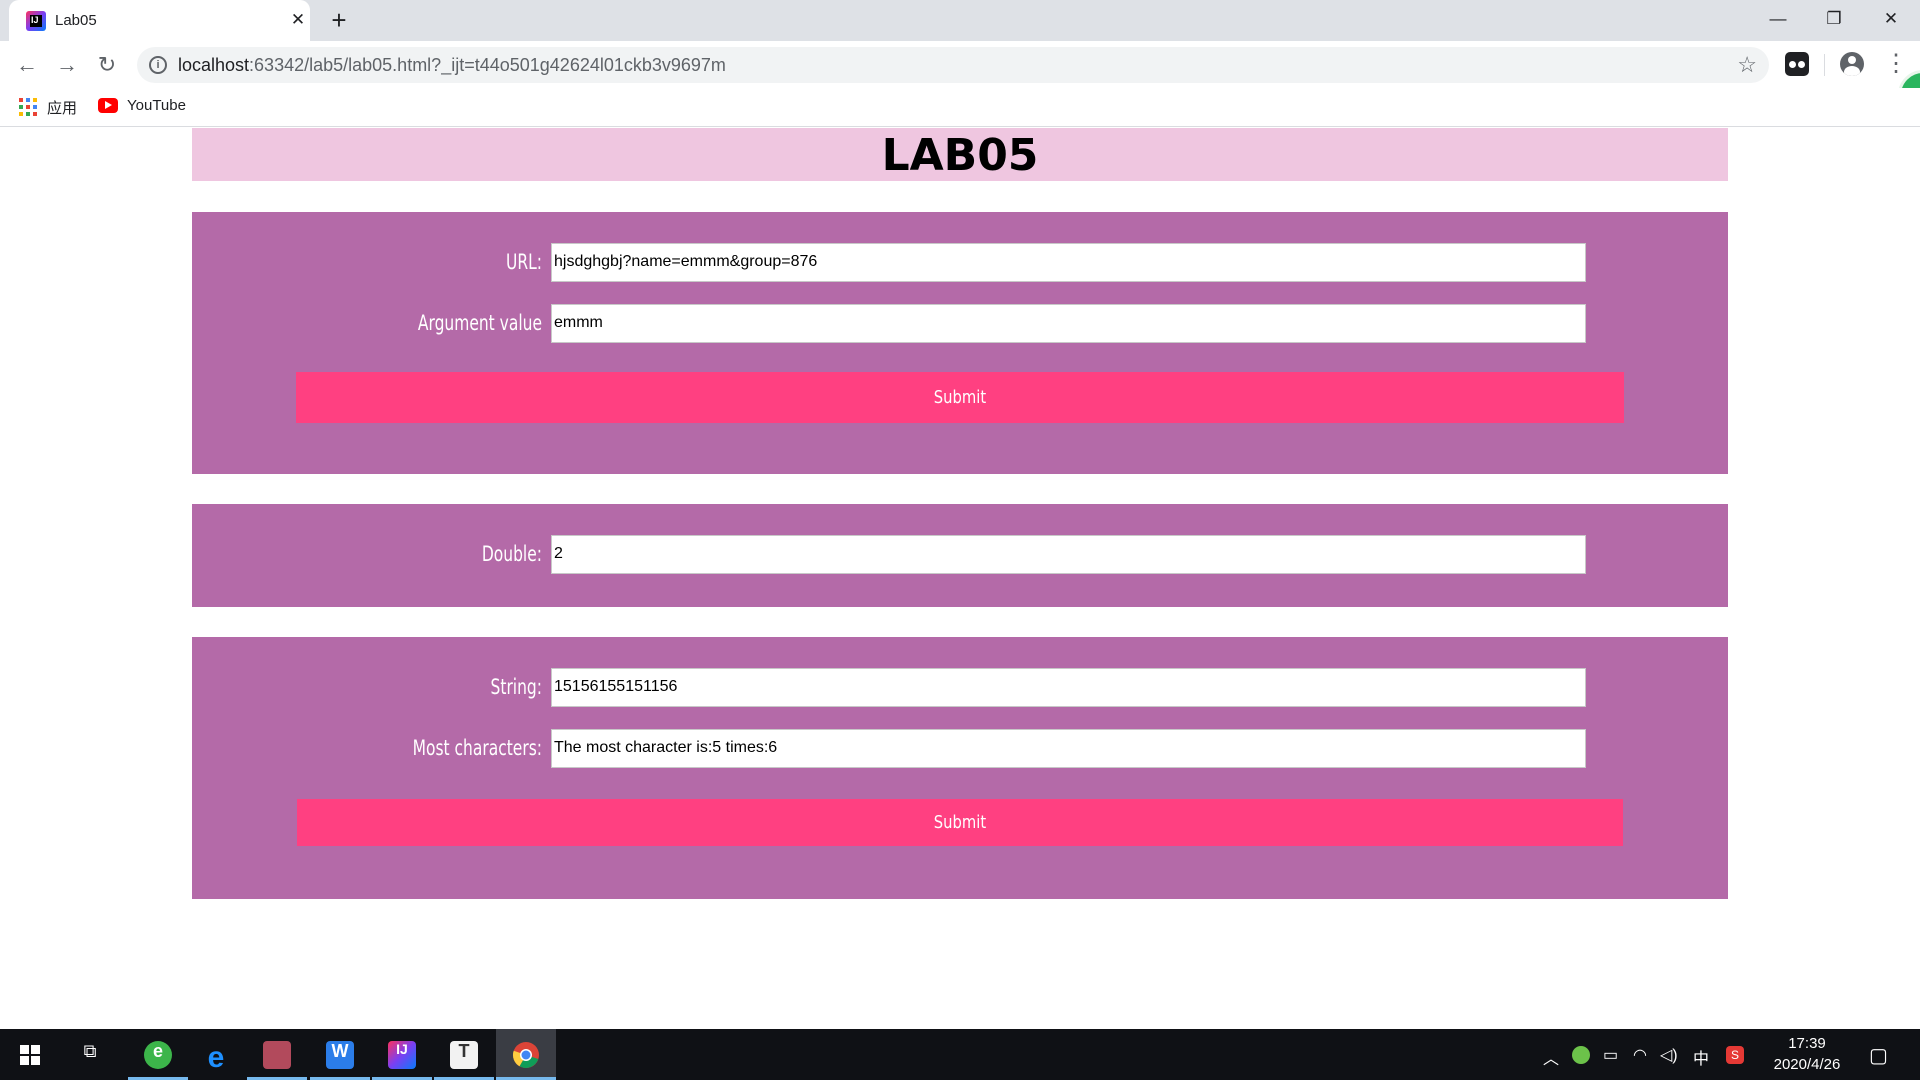  What do you see at coordinates (1797, 64) in the screenshot?
I see `incognito-extension-icon` at bounding box center [1797, 64].